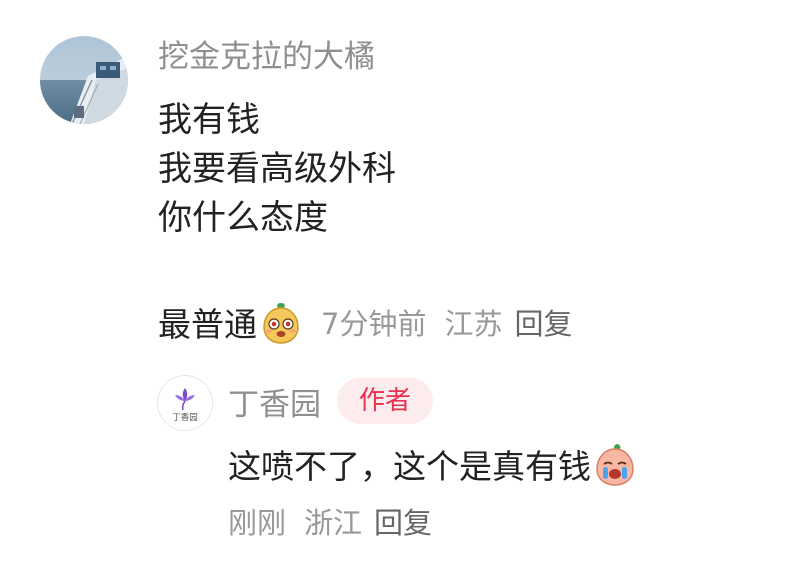 This screenshot has height=582, width=786. What do you see at coordinates (257, 523) in the screenshot?
I see `reply-time: 刚刚` at bounding box center [257, 523].